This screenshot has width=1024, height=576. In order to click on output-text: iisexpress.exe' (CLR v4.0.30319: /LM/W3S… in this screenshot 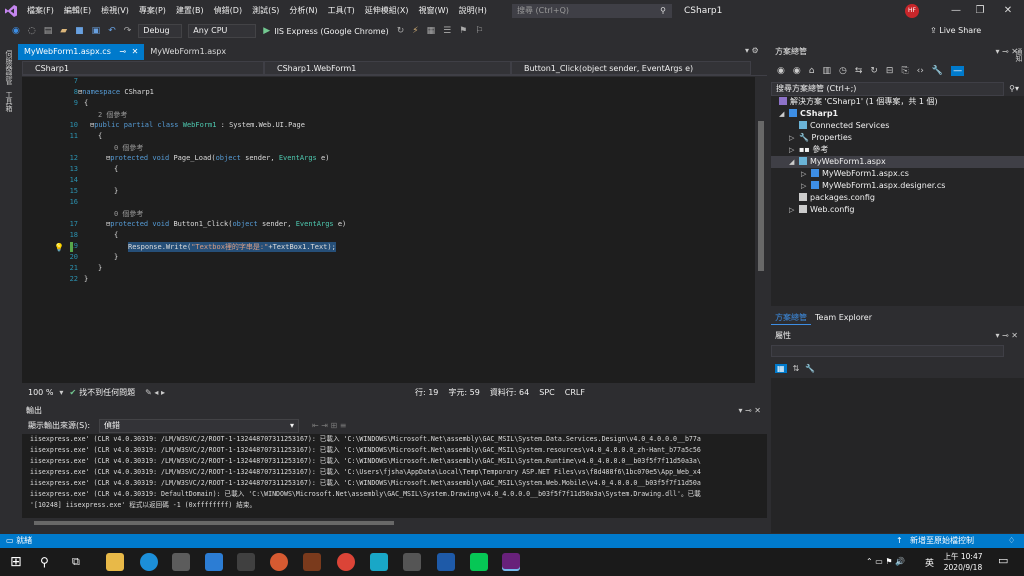, I will do `click(394, 476)`.